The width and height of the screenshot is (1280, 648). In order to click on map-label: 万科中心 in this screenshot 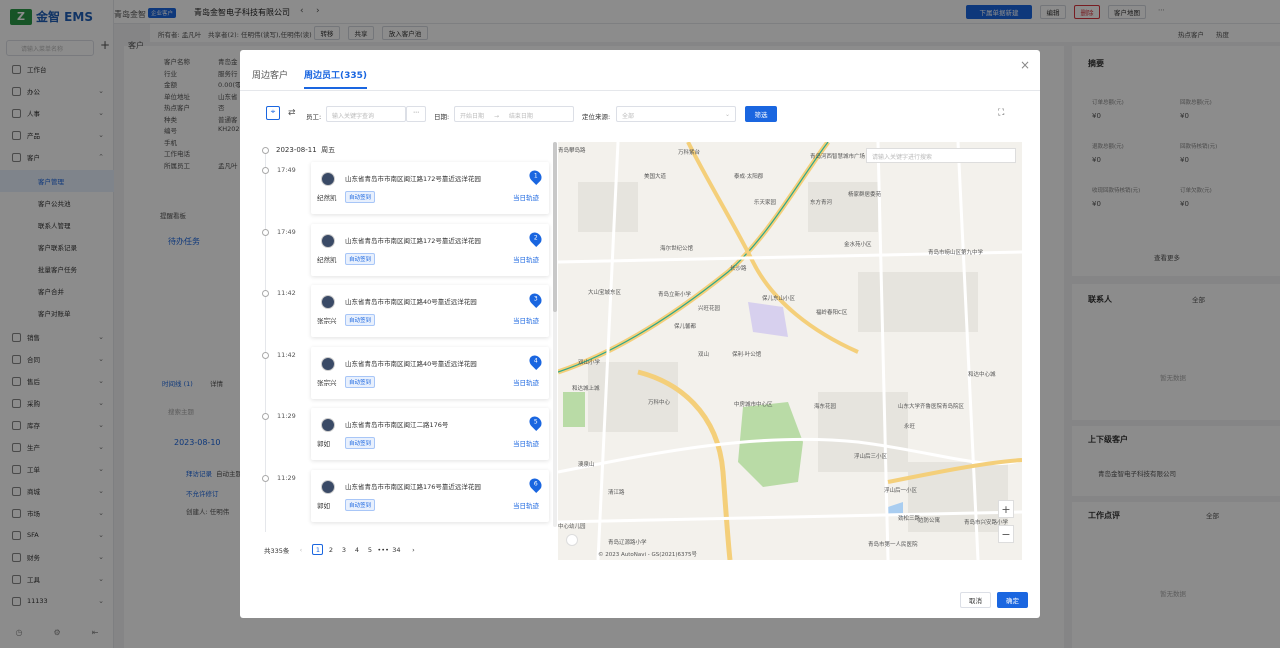, I will do `click(659, 403)`.